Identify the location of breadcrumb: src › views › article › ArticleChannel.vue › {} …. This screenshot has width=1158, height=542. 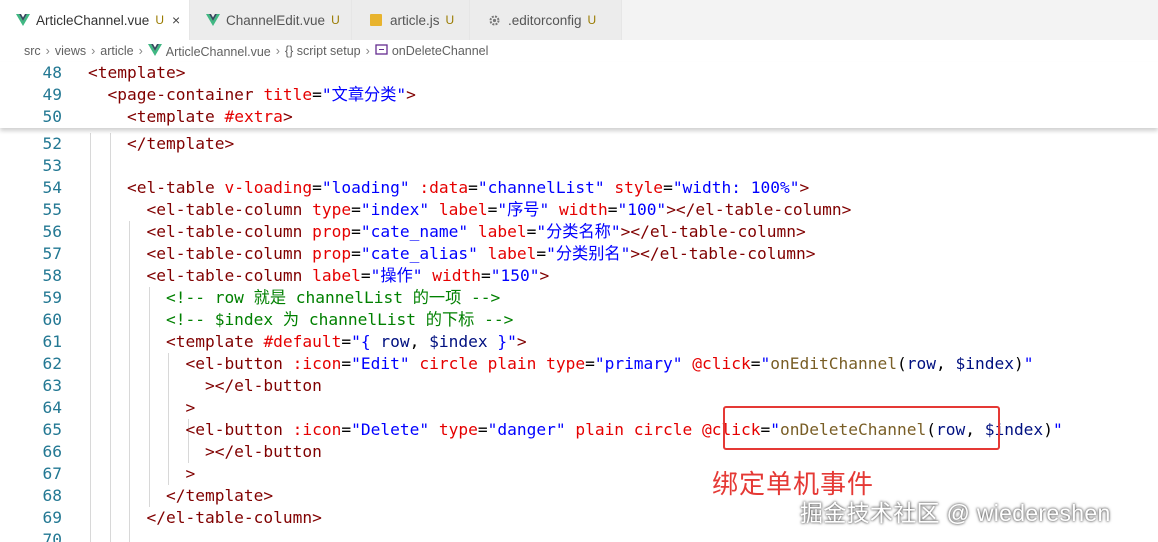
(579, 51).